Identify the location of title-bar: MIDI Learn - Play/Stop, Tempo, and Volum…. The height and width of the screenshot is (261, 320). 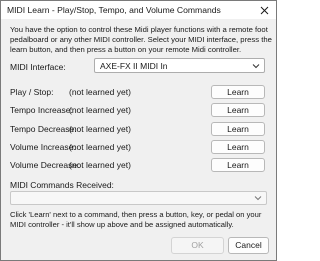
(138, 10).